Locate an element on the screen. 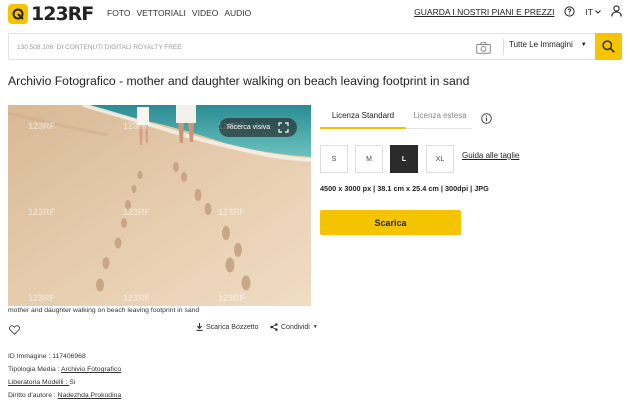 This screenshot has width=630, height=407. user-icon is located at coordinates (616, 12).